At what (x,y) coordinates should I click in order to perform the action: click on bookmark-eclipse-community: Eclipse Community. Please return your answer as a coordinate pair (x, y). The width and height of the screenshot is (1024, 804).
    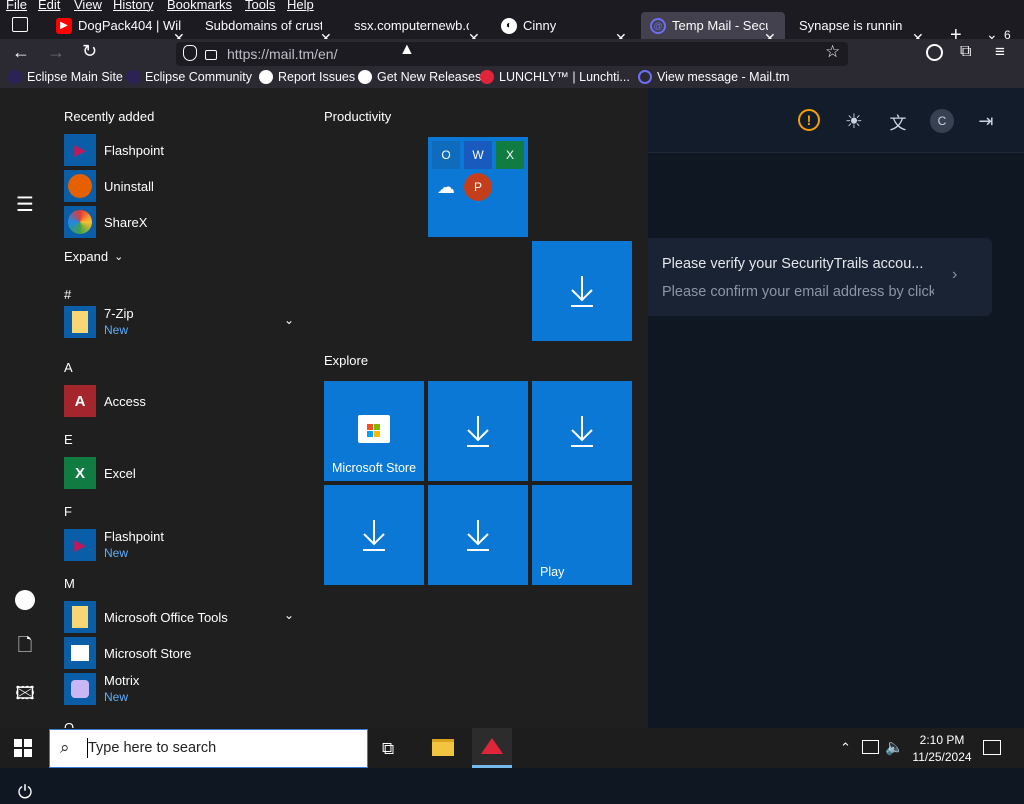
    Looking at the image, I should click on (189, 77).